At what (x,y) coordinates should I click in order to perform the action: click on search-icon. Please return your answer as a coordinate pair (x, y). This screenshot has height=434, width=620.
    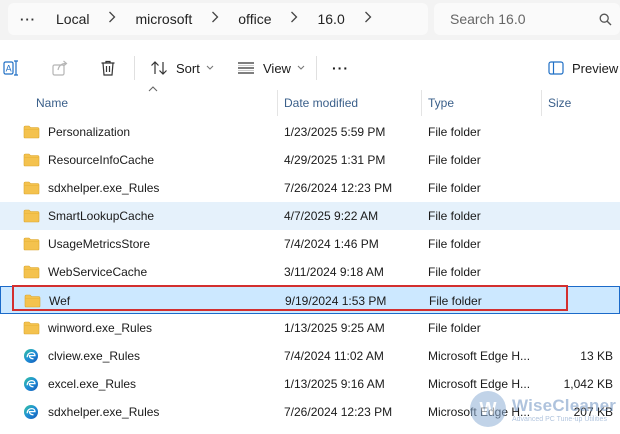
    Looking at the image, I should click on (605, 19).